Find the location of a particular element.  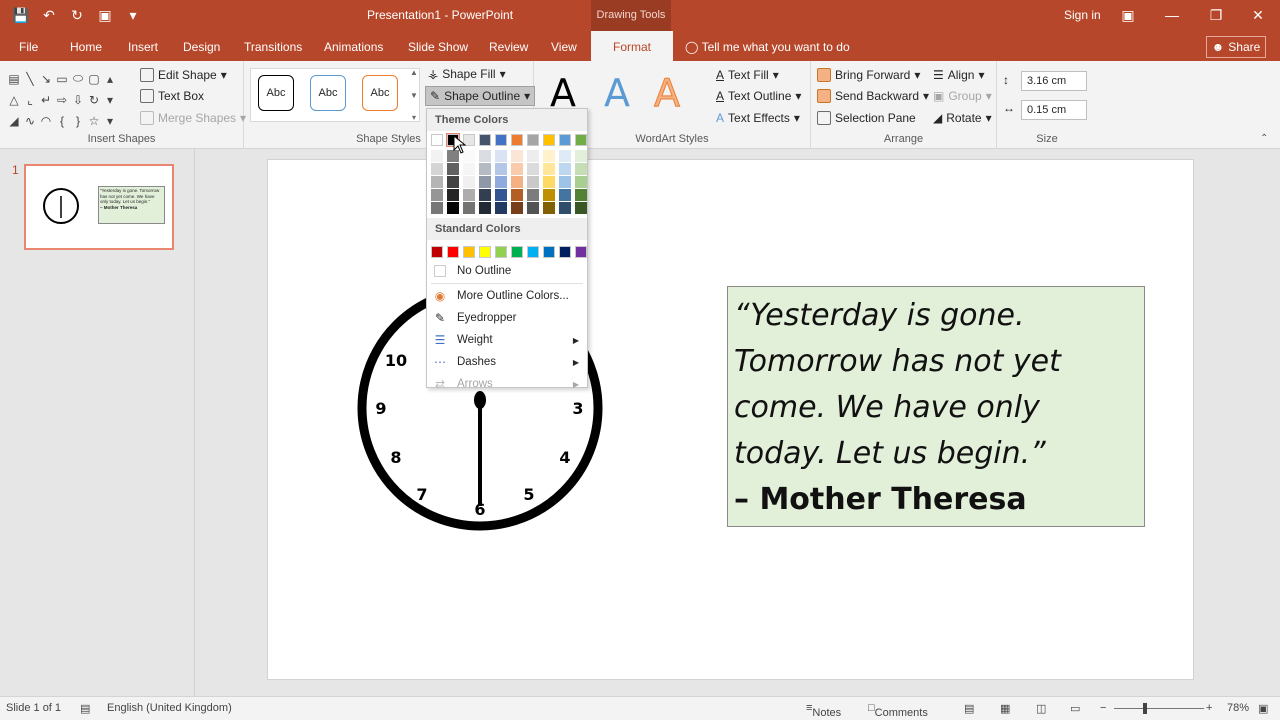

shape-styles-scroll: ▲ ▼ ▾ is located at coordinates (414, 95).